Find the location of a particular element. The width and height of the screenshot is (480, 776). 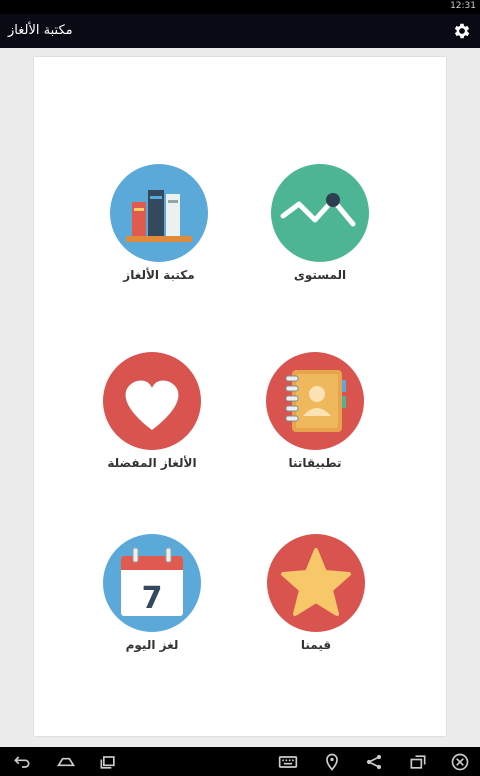

calendar-icon: 7 is located at coordinates (152, 583).